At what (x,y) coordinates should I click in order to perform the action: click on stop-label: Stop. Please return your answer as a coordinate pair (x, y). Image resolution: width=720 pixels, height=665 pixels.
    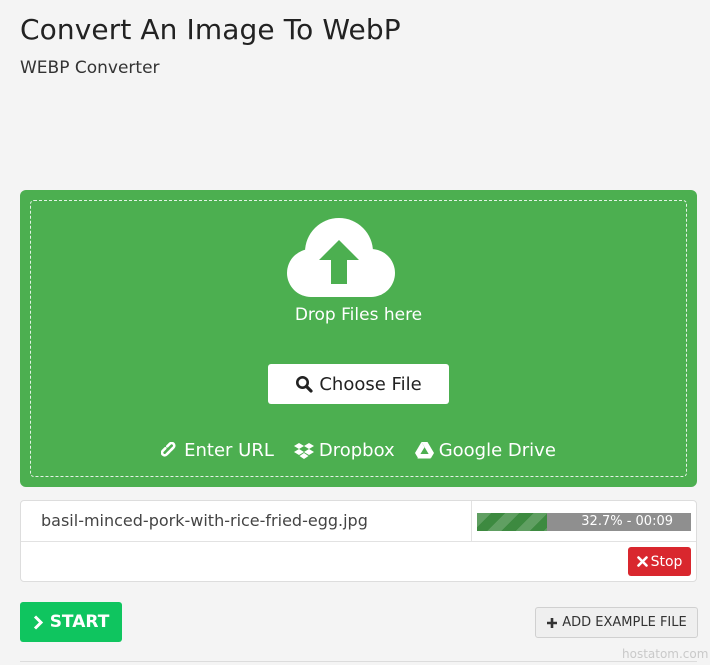
    Looking at the image, I should click on (666, 561).